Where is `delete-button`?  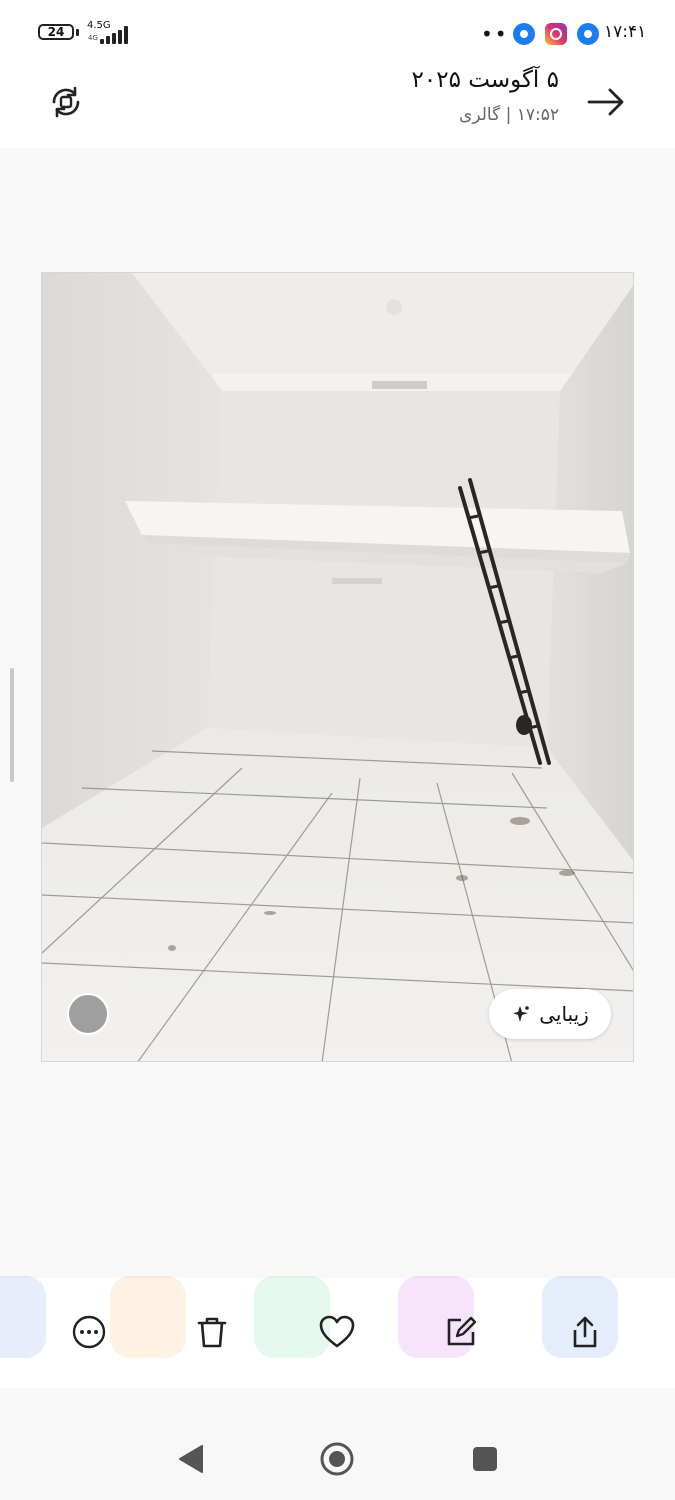 delete-button is located at coordinates (212, 1332).